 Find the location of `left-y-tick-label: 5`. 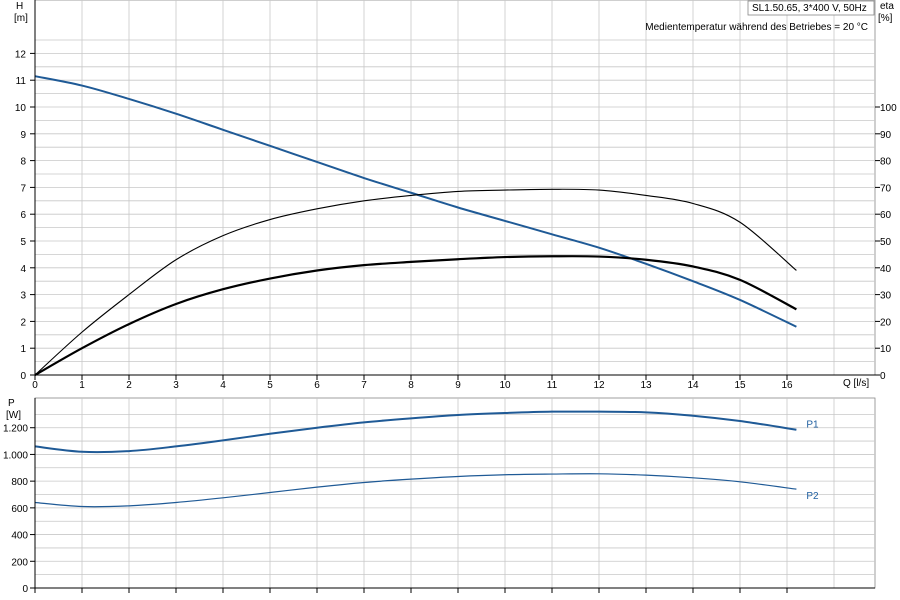

left-y-tick-label: 5 is located at coordinates (23, 242).